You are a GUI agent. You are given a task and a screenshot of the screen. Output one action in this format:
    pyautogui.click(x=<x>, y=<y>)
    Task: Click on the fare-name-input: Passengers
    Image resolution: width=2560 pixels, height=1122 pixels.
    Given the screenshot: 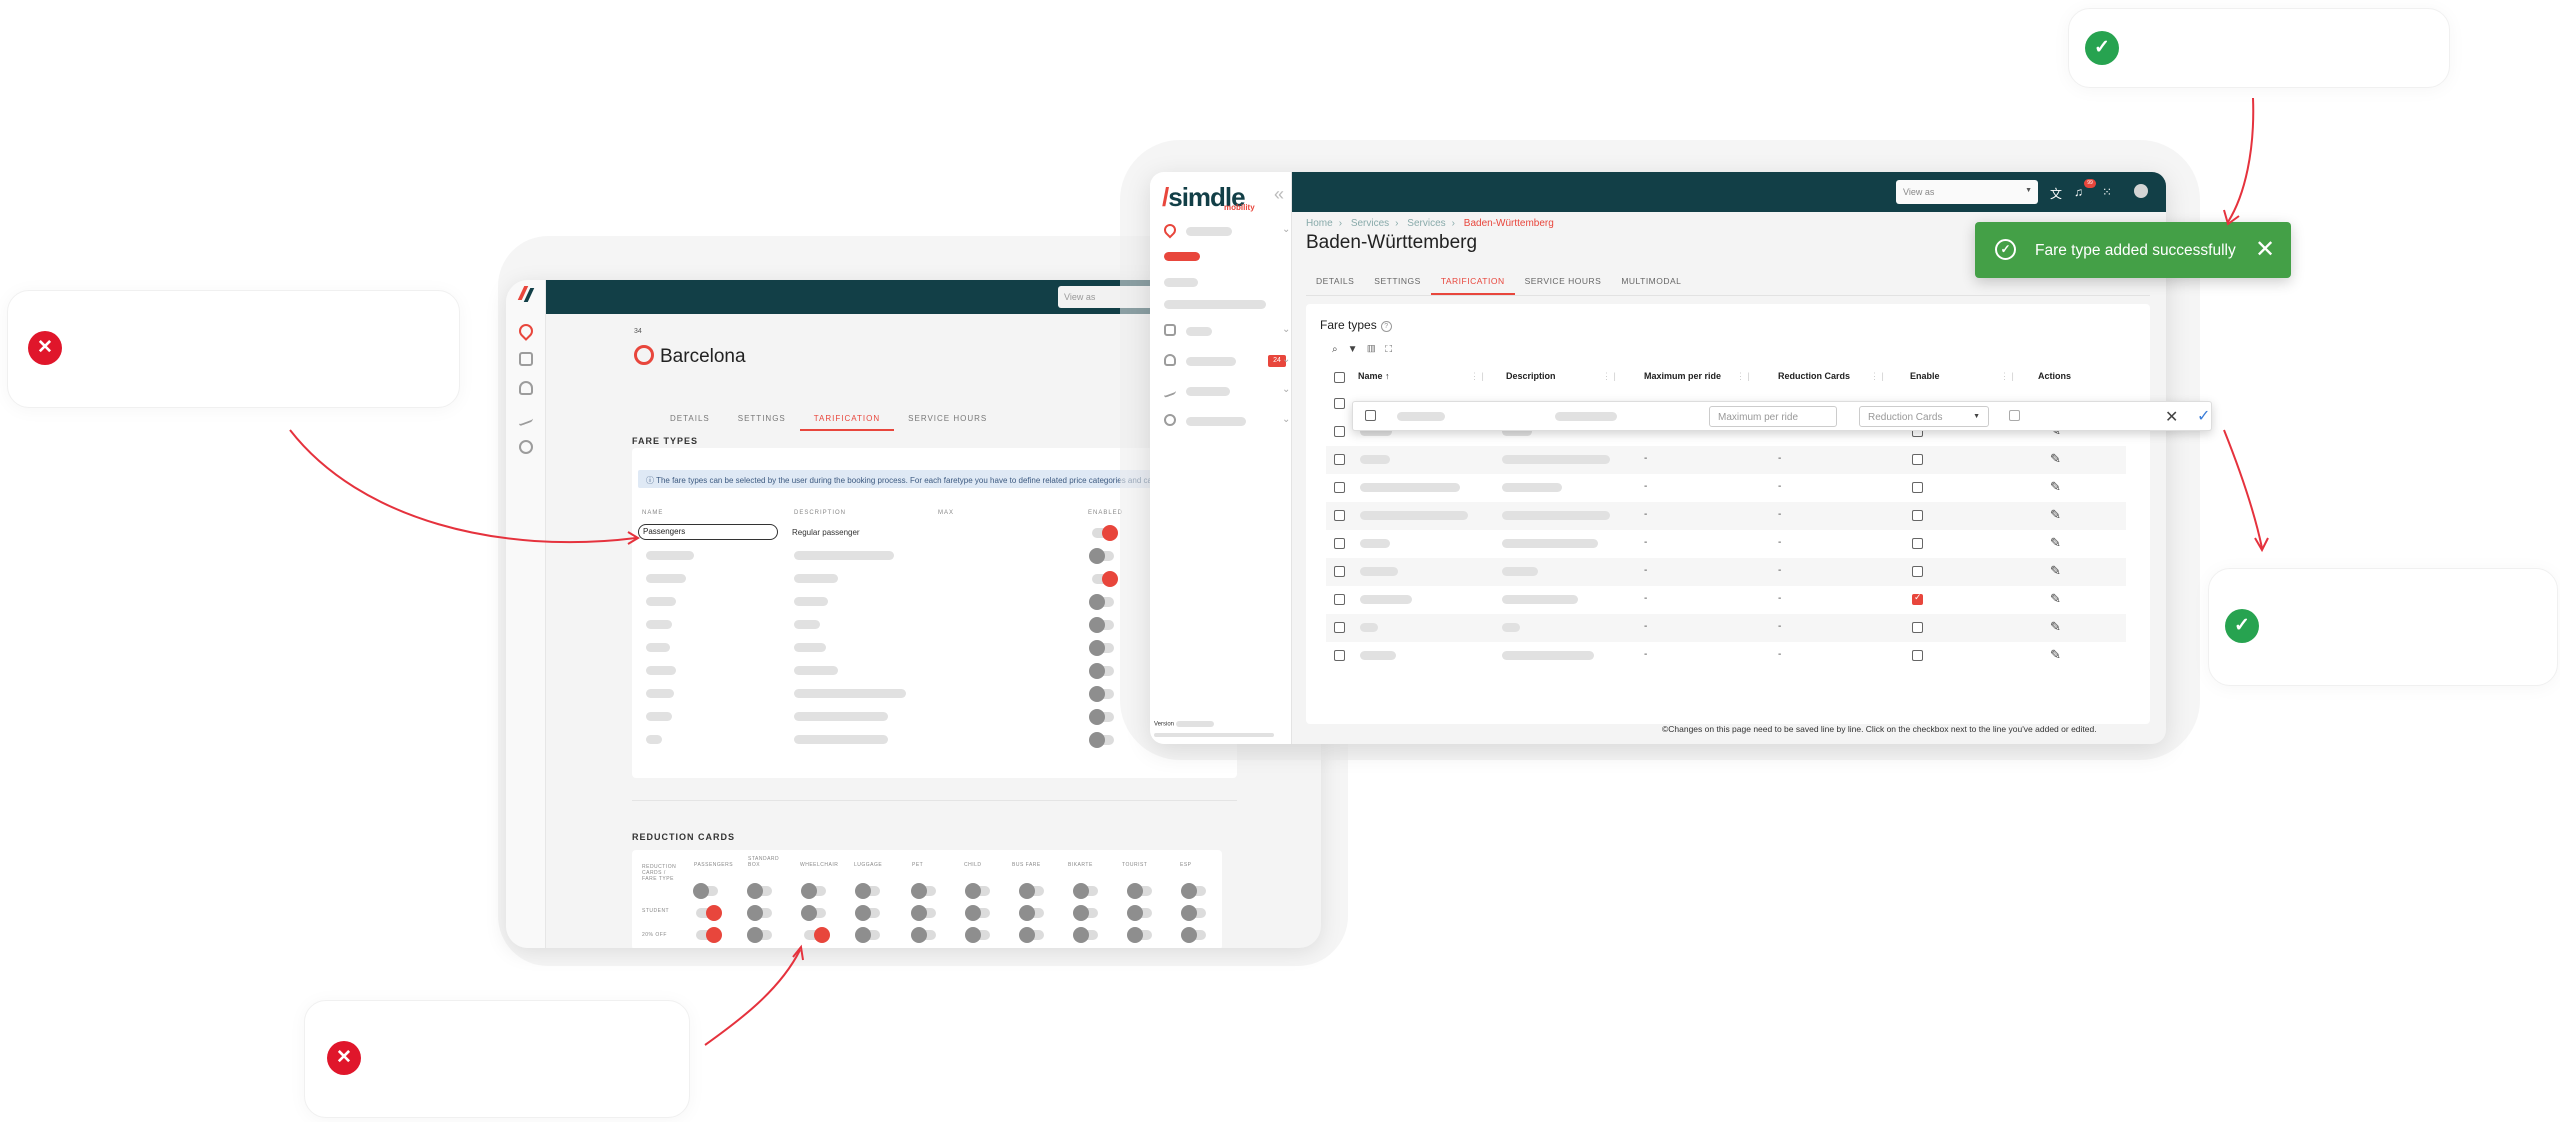 What is the action you would take?
    pyautogui.click(x=708, y=532)
    